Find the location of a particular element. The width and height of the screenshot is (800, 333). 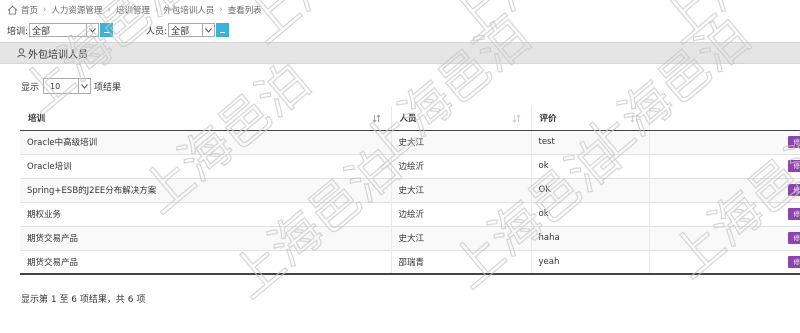

breadcrumb-training: 培训管理 is located at coordinates (133, 10).